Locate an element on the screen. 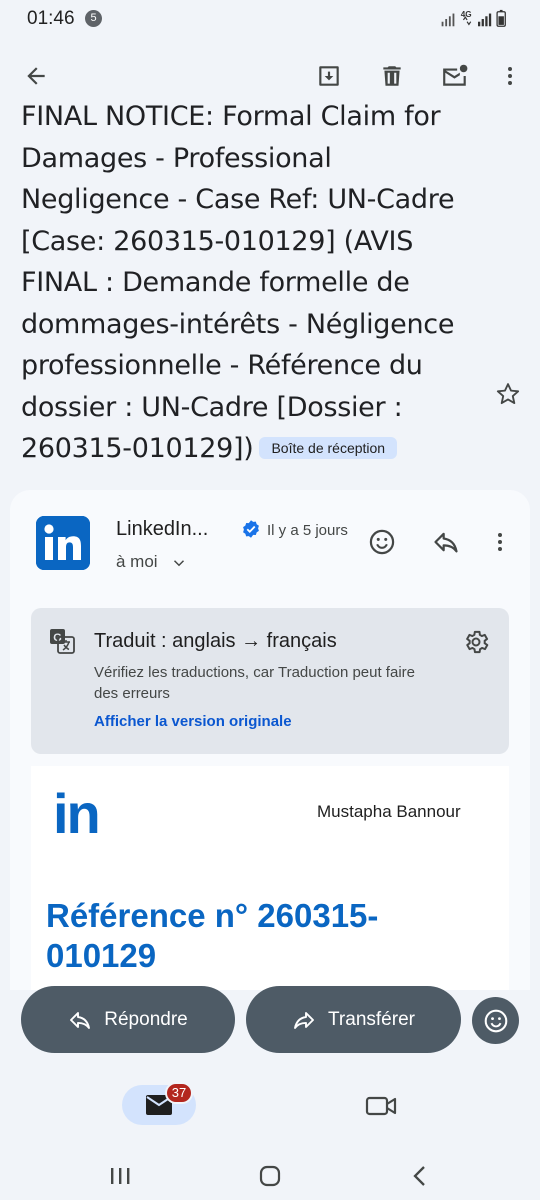 This screenshot has height=1200, width=540. translate-icon: G is located at coordinates (62, 641).